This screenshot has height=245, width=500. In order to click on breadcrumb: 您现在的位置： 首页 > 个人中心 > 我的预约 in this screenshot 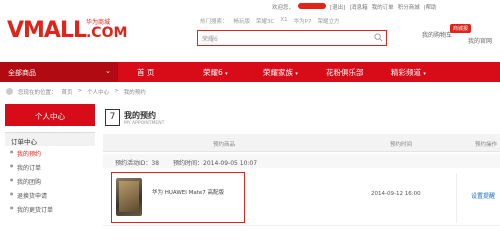, I will do `click(76, 92)`.